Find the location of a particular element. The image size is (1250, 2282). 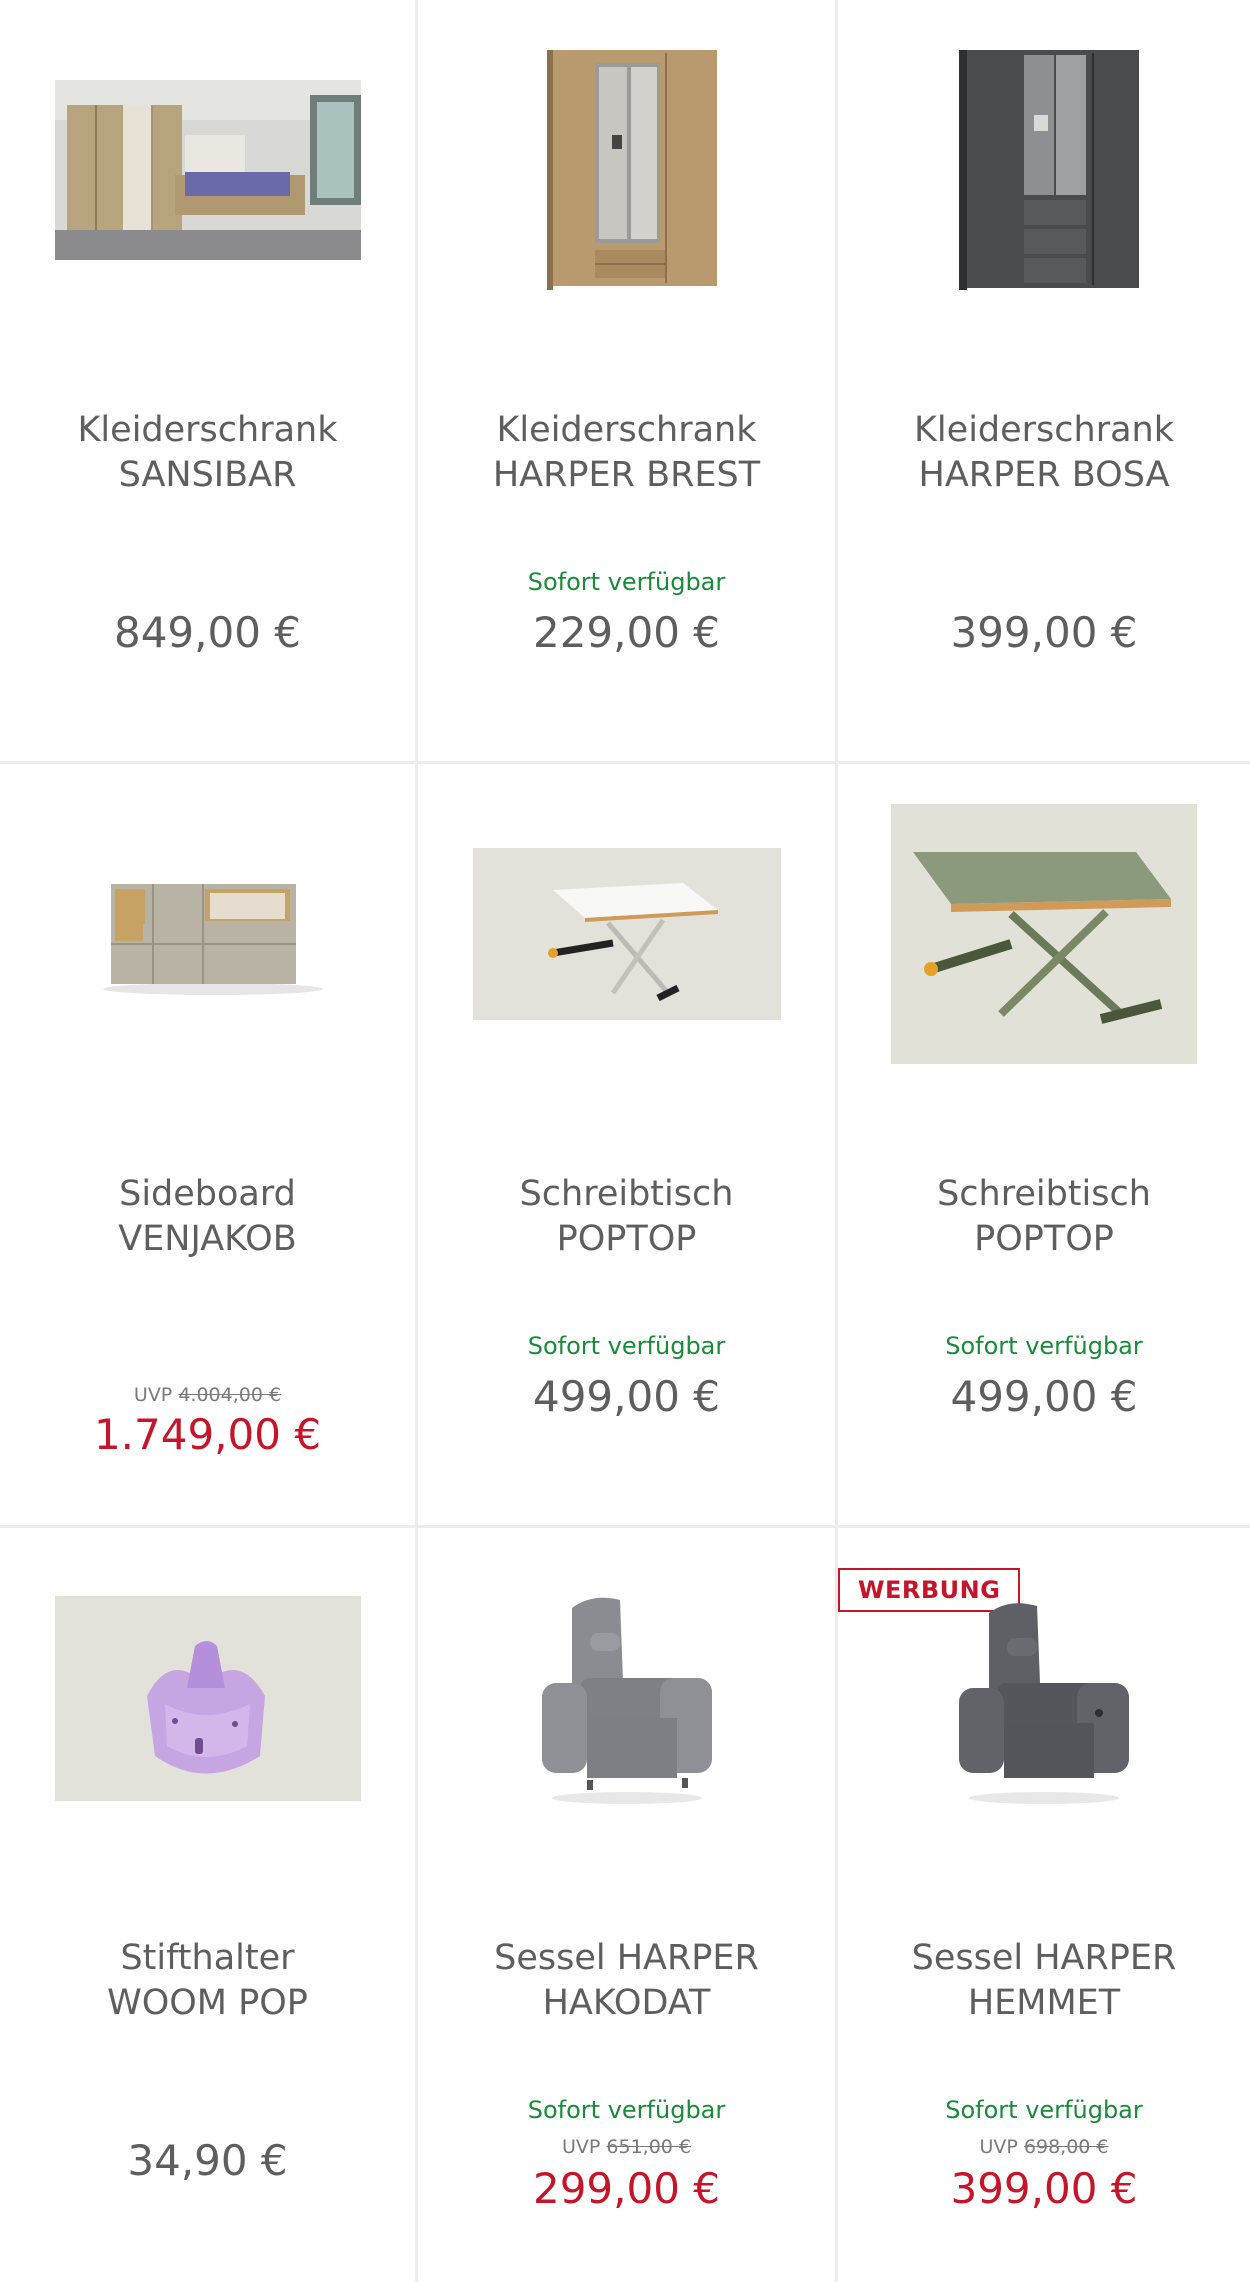

uvp-value: 651,00 € is located at coordinates (649, 2147).